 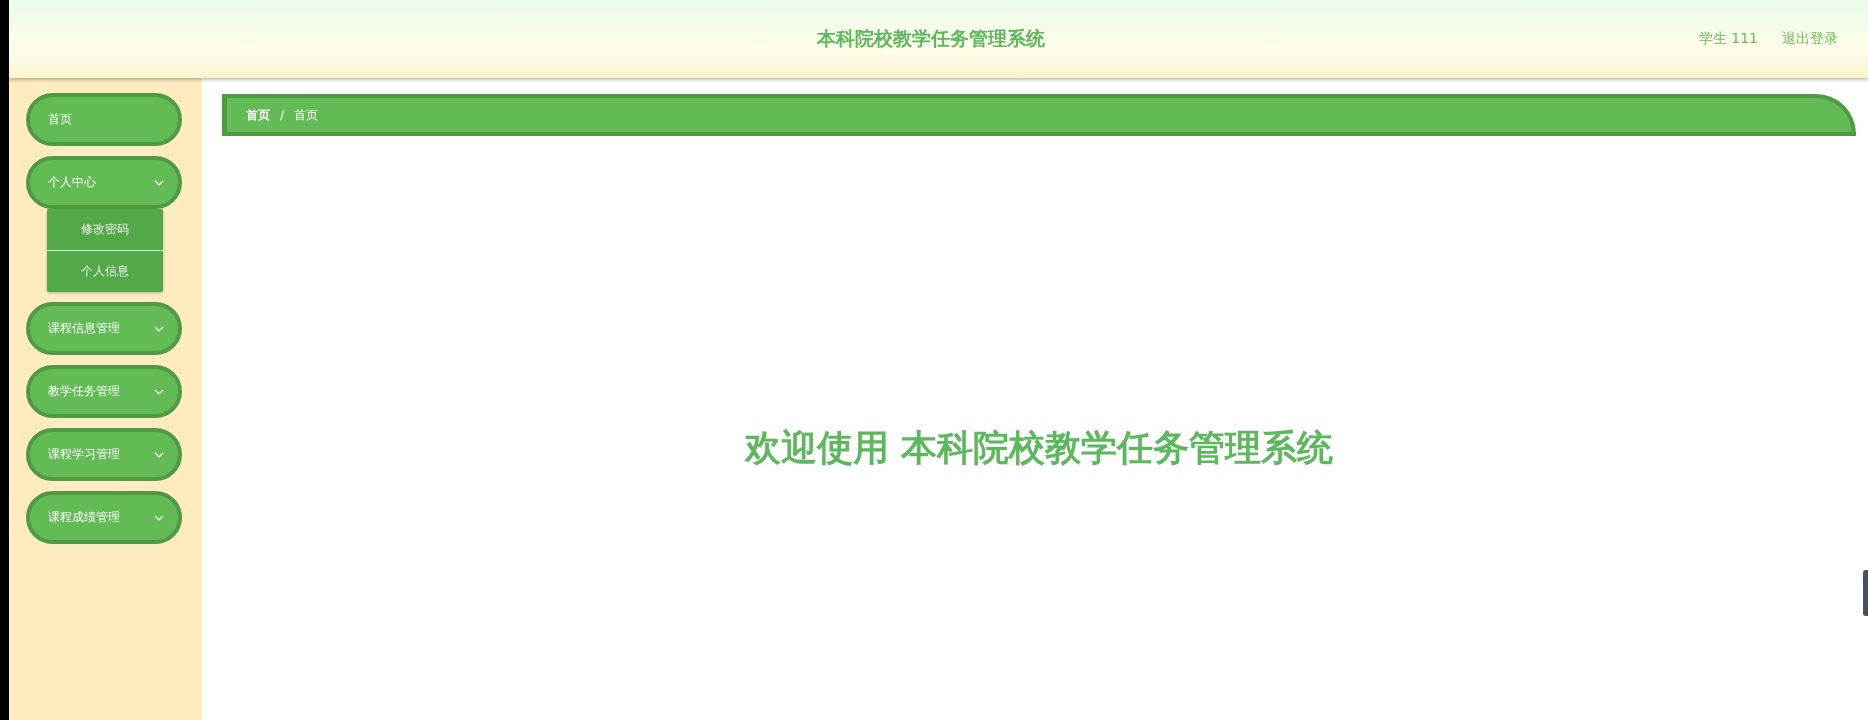 What do you see at coordinates (105, 229) in the screenshot?
I see `submenu-item: 修改密码` at bounding box center [105, 229].